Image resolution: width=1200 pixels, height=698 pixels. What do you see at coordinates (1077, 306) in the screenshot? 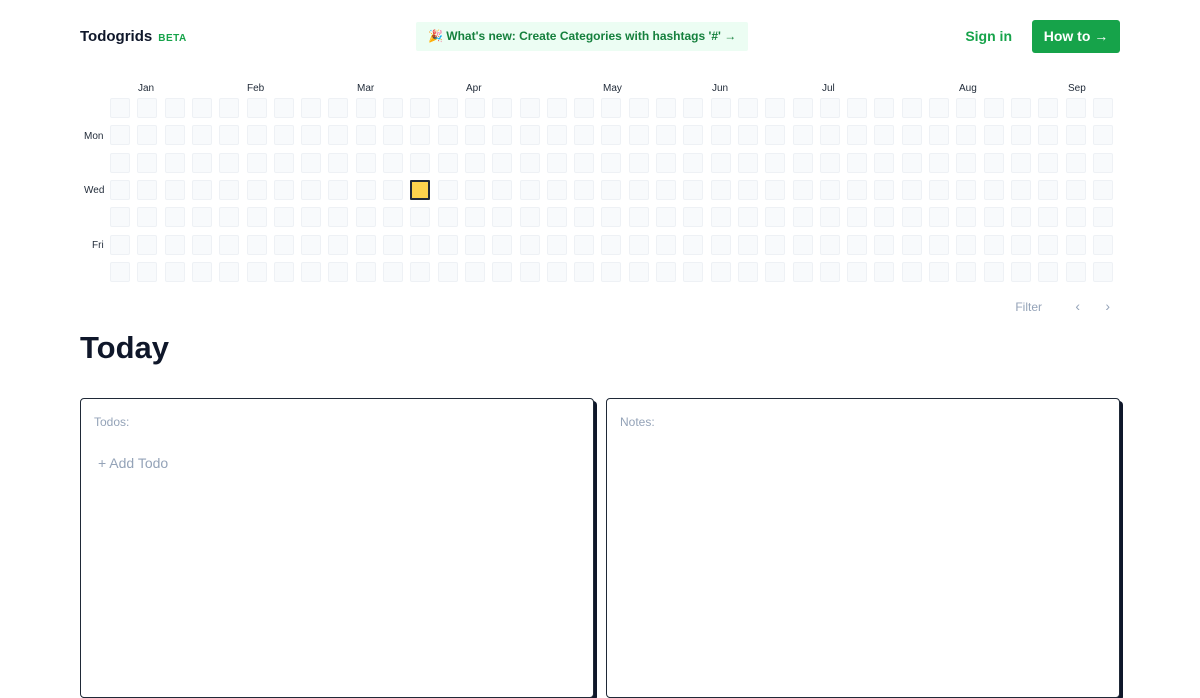
I see `chevron-left-icon: ‹` at bounding box center [1077, 306].